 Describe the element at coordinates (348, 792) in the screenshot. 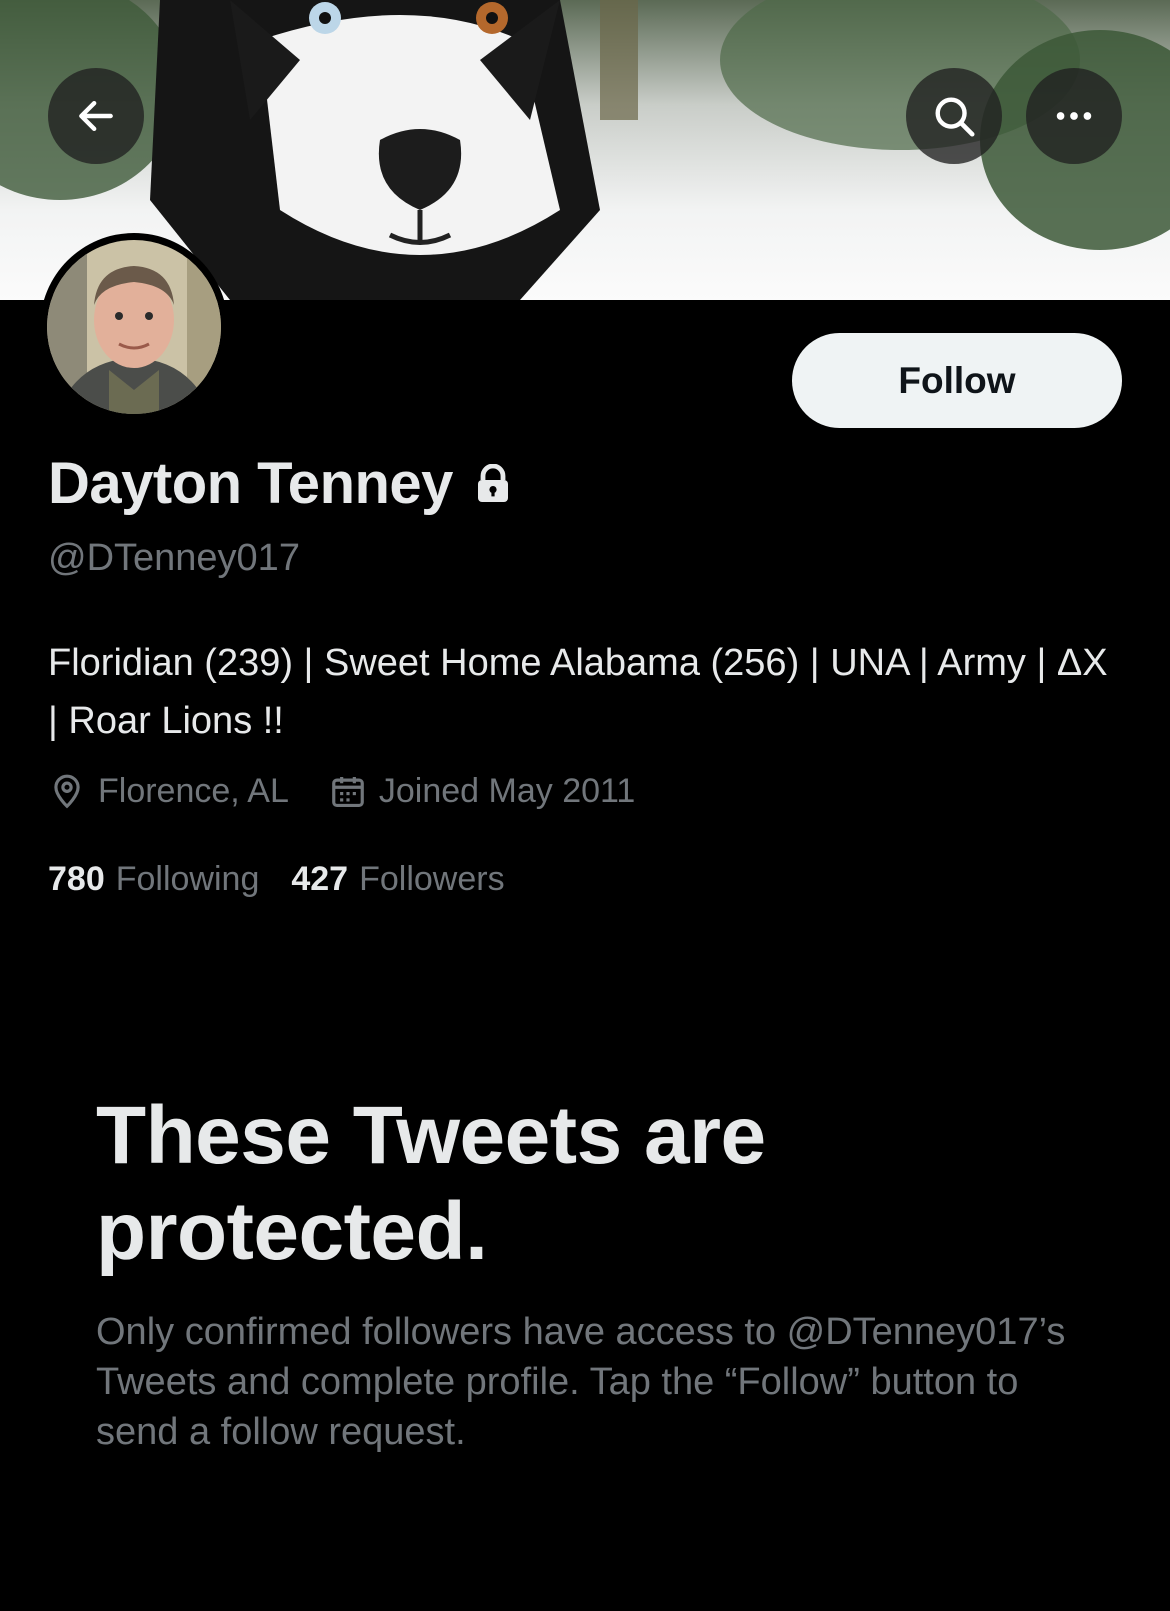

I see `calendar-icon` at that location.